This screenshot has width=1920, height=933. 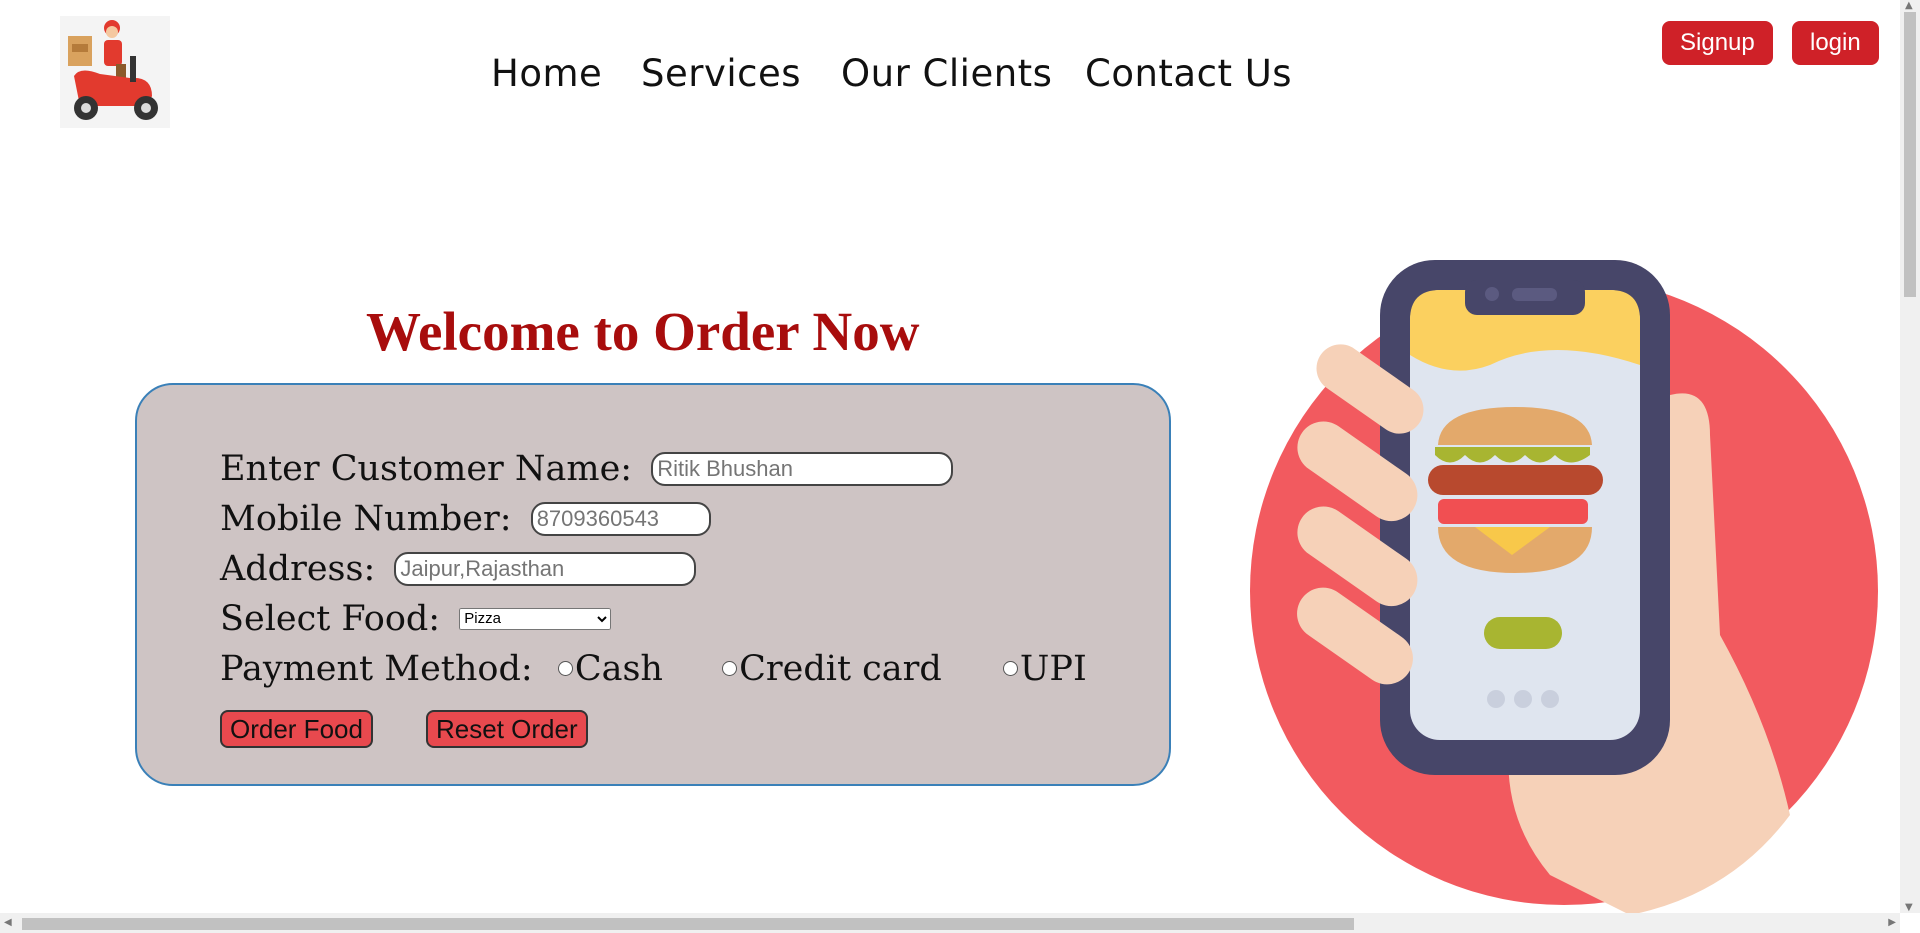 What do you see at coordinates (730, 668) in the screenshot?
I see `payment-credit-card-radio` at bounding box center [730, 668].